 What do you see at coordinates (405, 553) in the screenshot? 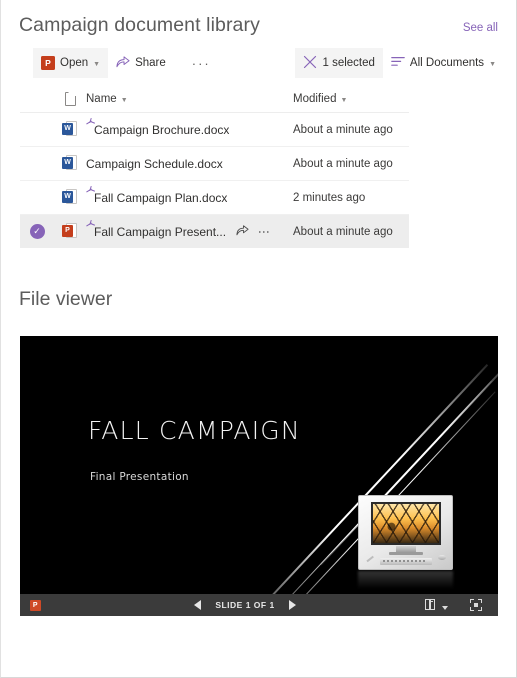
I see `monitor-base` at bounding box center [405, 553].